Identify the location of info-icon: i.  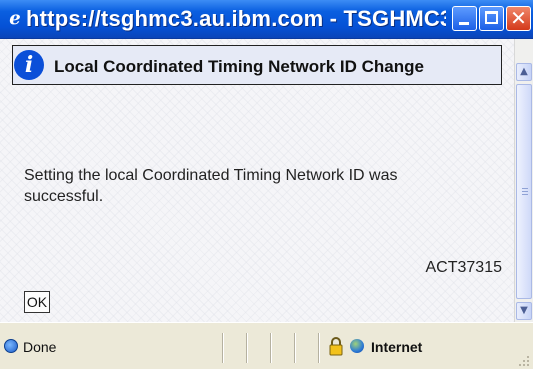
(29, 65).